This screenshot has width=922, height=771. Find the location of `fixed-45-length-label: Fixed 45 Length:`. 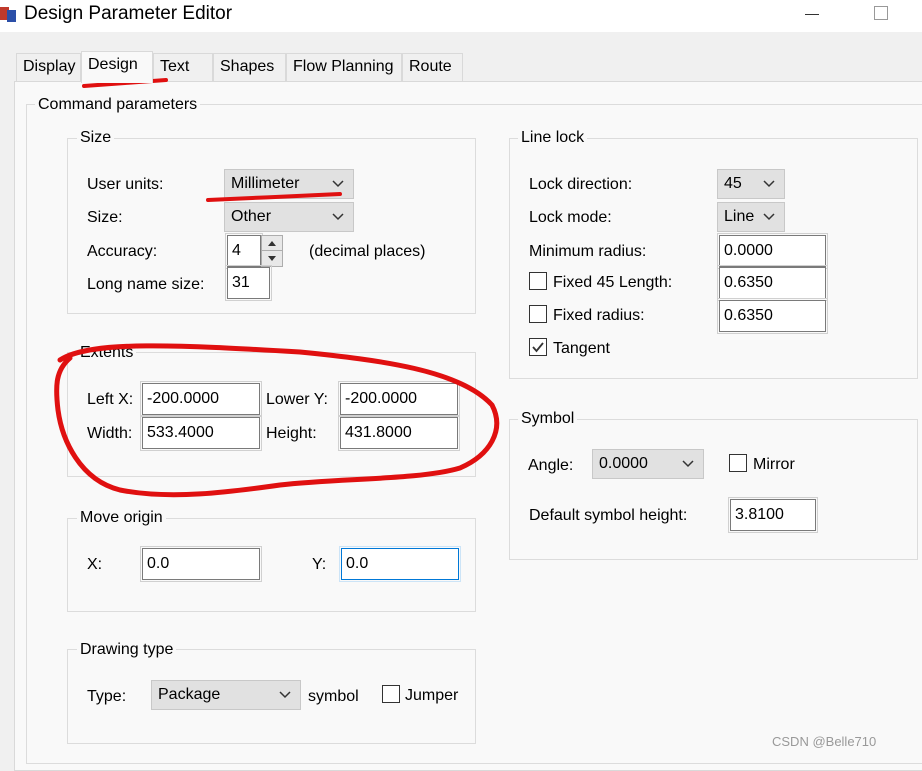

fixed-45-length-label: Fixed 45 Length: is located at coordinates (613, 282).